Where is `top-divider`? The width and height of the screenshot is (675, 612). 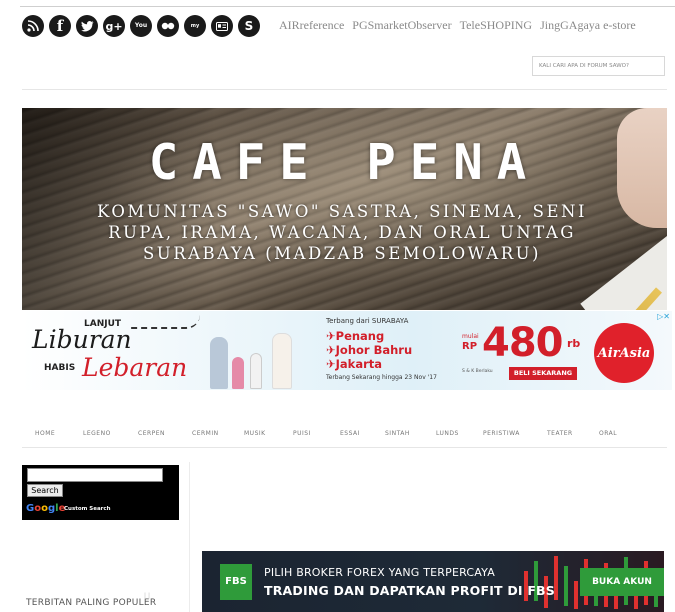 top-divider is located at coordinates (347, 6).